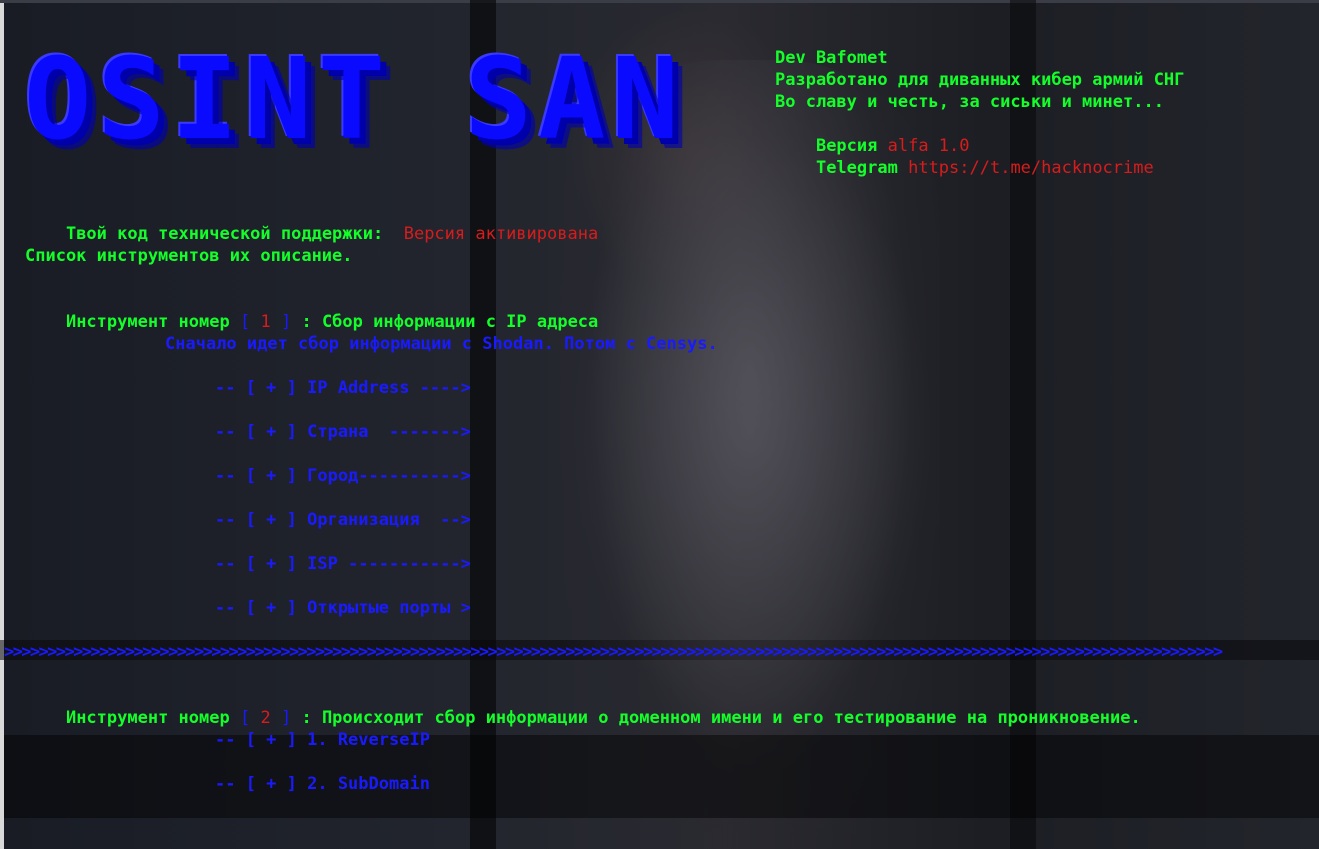 This screenshot has height=849, width=1319. I want to click on tool-1-item: -- [ + ] IP Address ---->, so click(343, 388).